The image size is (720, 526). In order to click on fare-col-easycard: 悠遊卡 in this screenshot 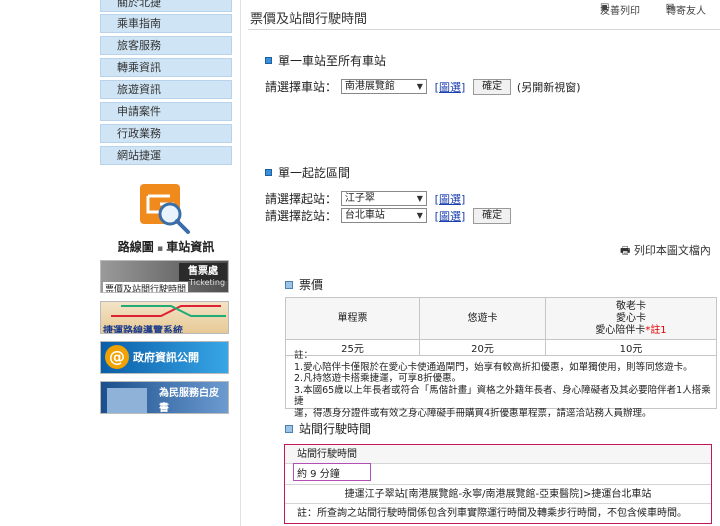, I will do `click(482, 318)`.